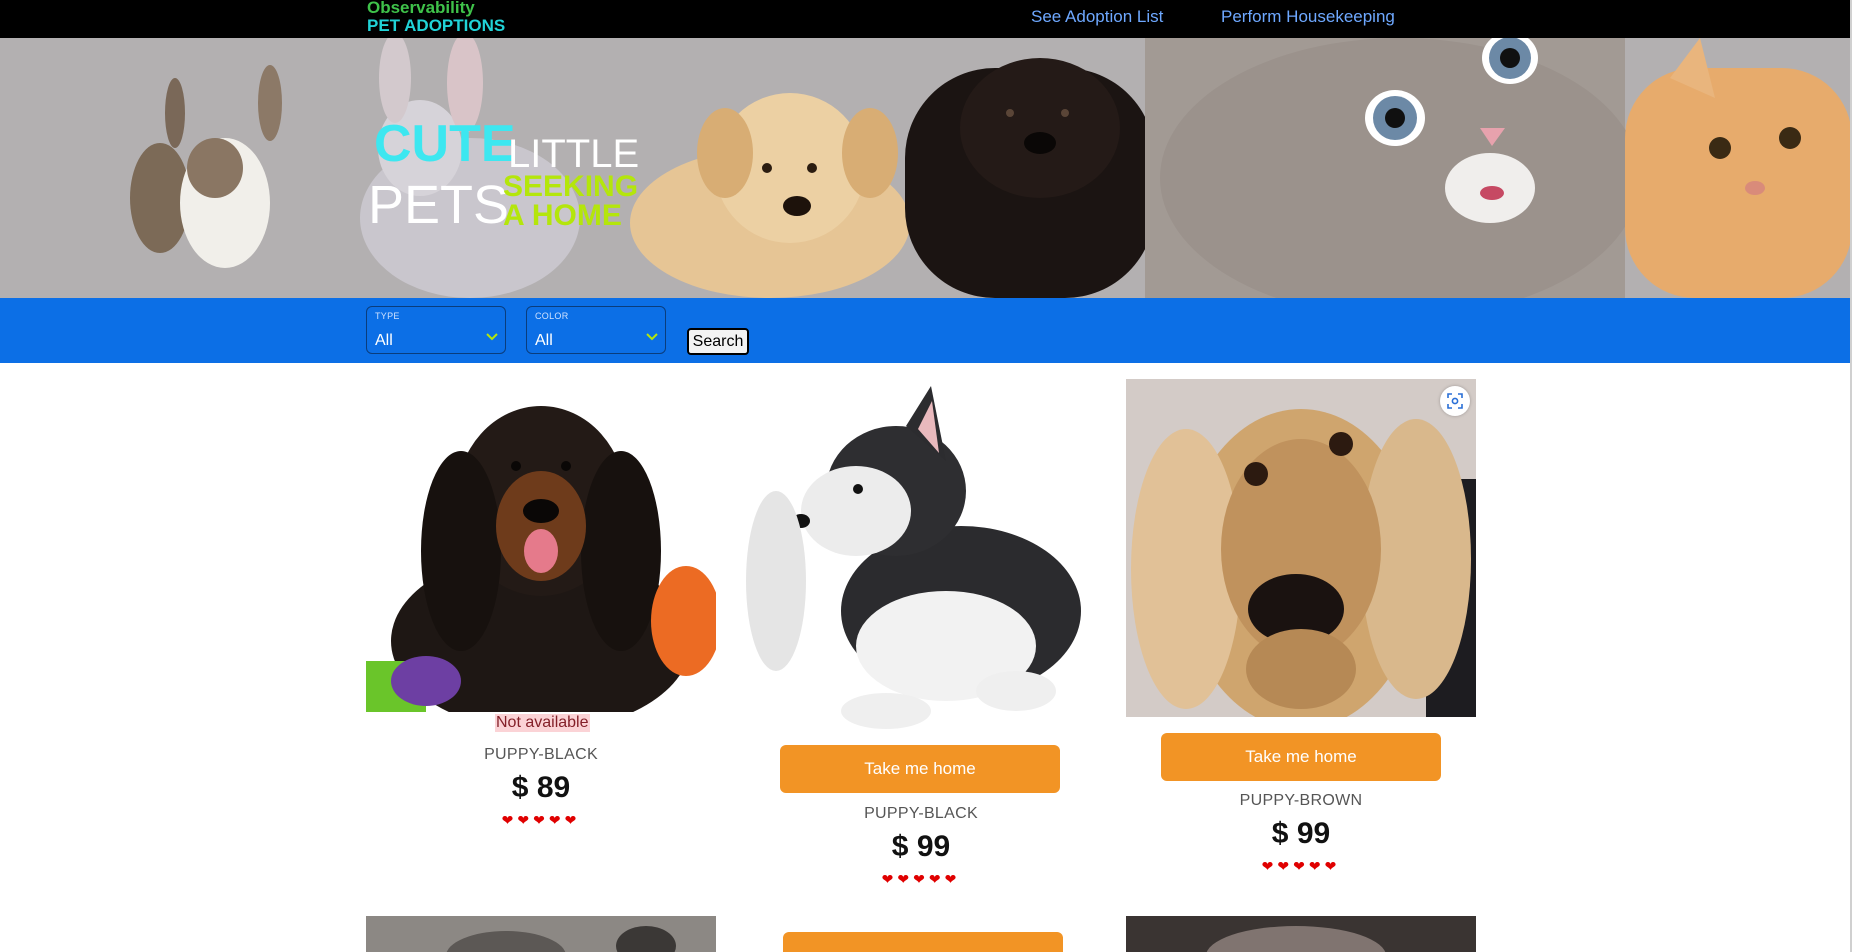 Image resolution: width=1852 pixels, height=952 pixels. I want to click on pet-image-husky, so click(921, 556).